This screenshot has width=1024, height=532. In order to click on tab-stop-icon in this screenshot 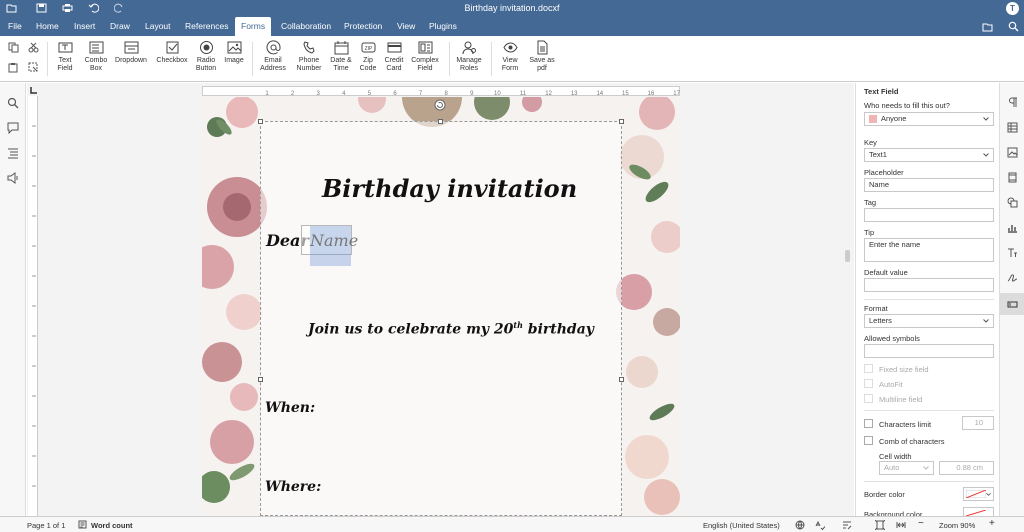, I will do `click(33, 90)`.